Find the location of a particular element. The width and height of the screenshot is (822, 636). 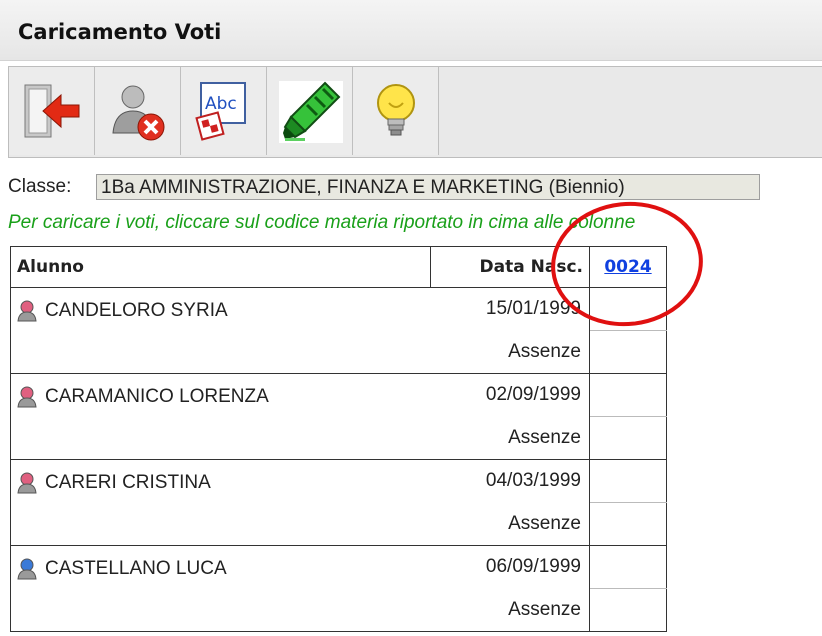

student-name: CANDELORO SYRIA is located at coordinates (136, 310).